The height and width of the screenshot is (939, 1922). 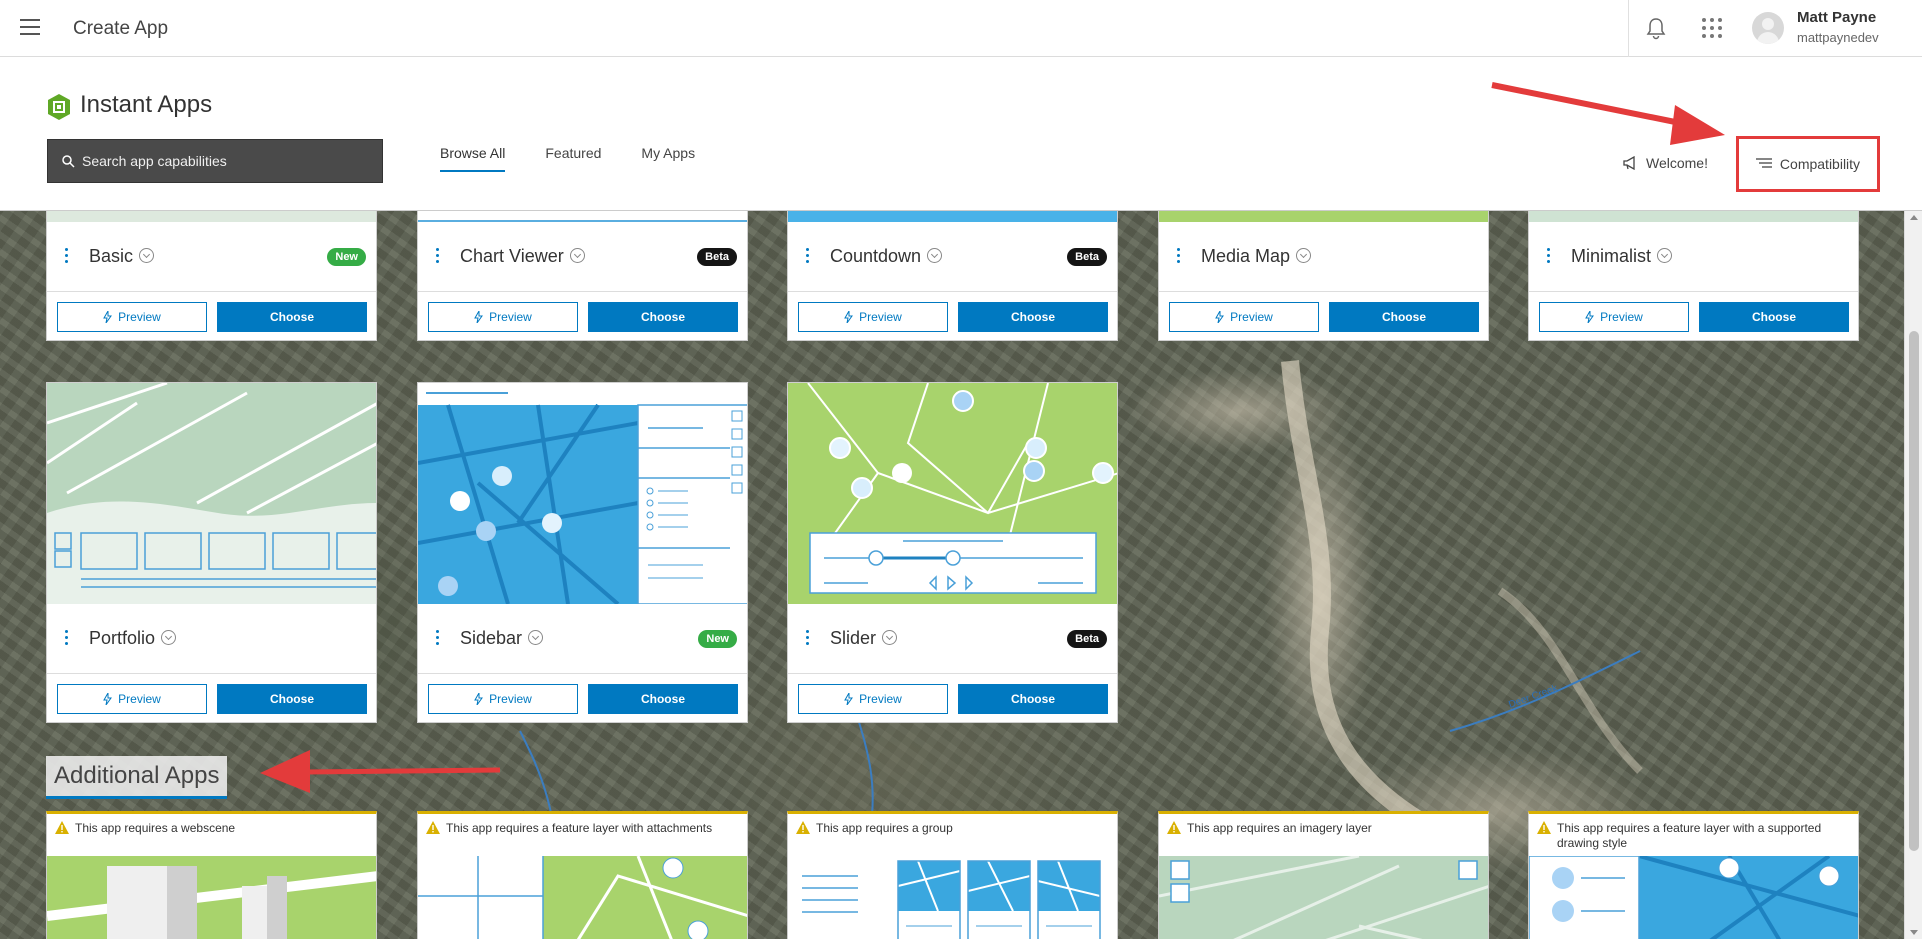 I want to click on app-card-minimalist: Minimalist Preview Choose, so click(x=1693, y=276).